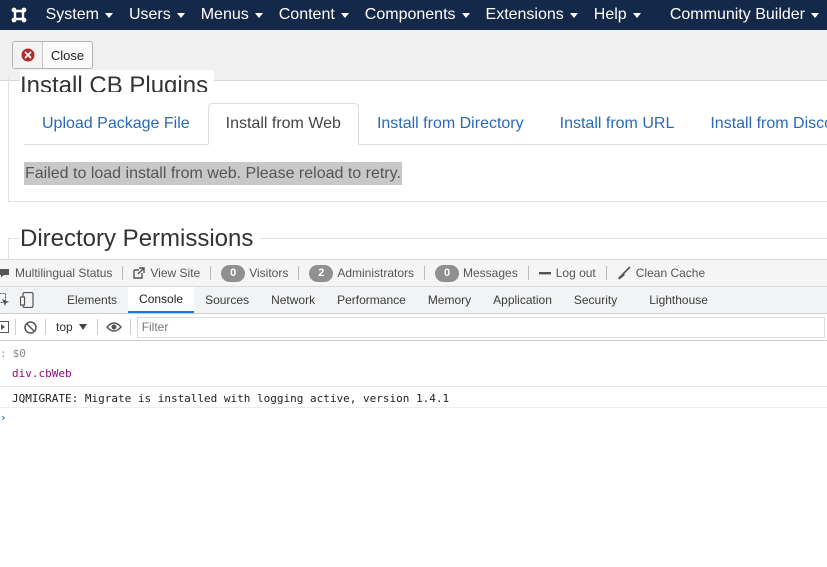 The image size is (827, 567). What do you see at coordinates (450, 124) in the screenshot?
I see `tab-install-from-directory: Install from Directory` at bounding box center [450, 124].